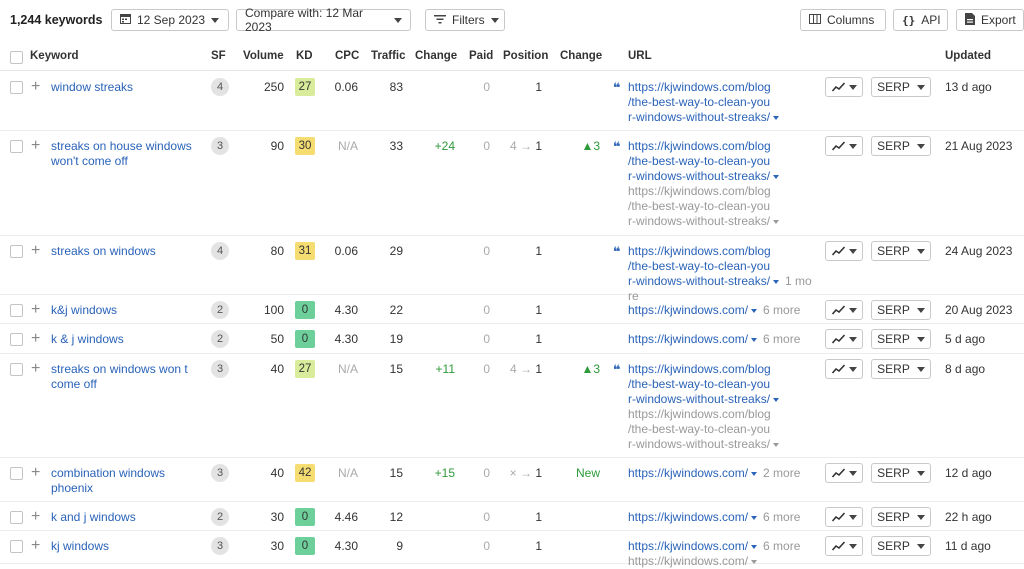 This screenshot has width=1024, height=569. I want to click on compare-dropdown: Compare with: 12 Mar 2023, so click(323, 20).